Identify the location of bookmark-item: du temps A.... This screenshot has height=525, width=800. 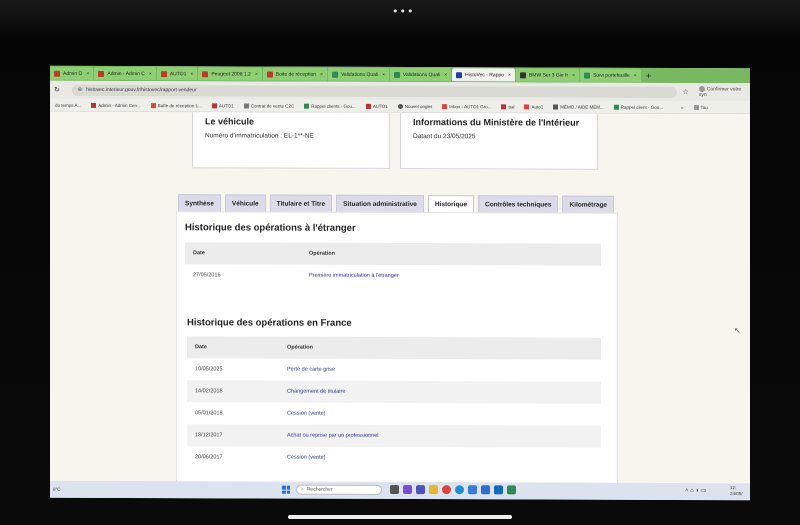
(68, 104).